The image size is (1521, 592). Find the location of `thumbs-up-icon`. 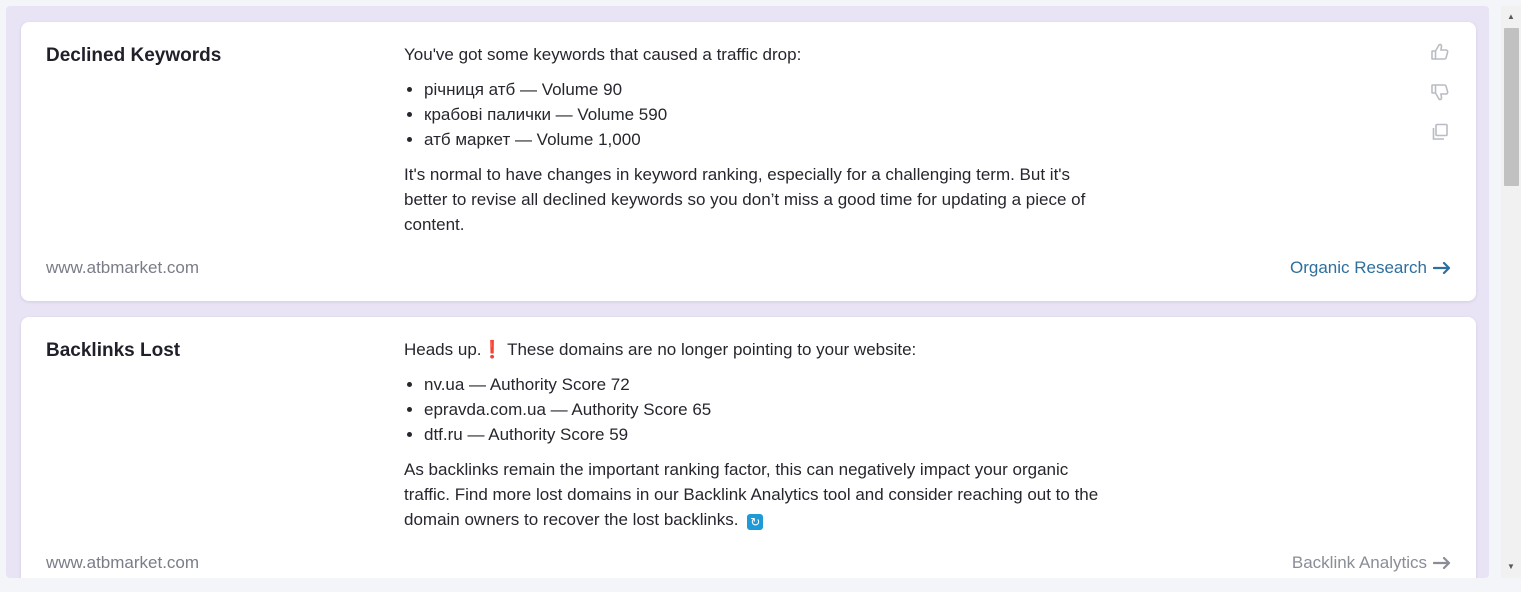

thumbs-up-icon is located at coordinates (1440, 51).